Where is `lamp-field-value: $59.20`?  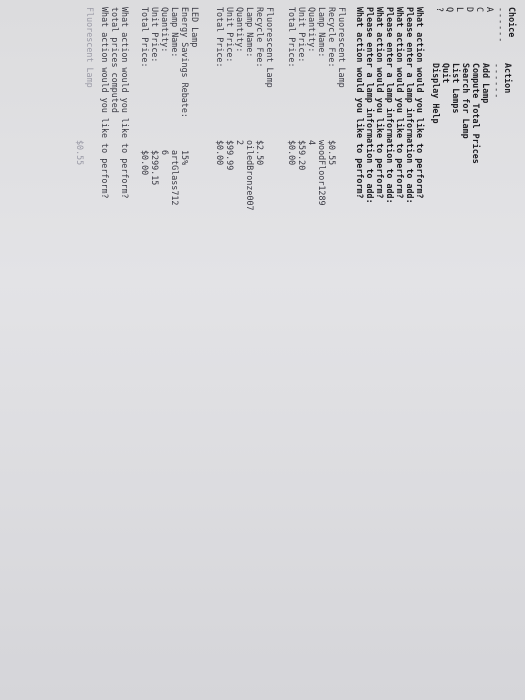
lamp-field-value: $59.20 is located at coordinates (302, 155).